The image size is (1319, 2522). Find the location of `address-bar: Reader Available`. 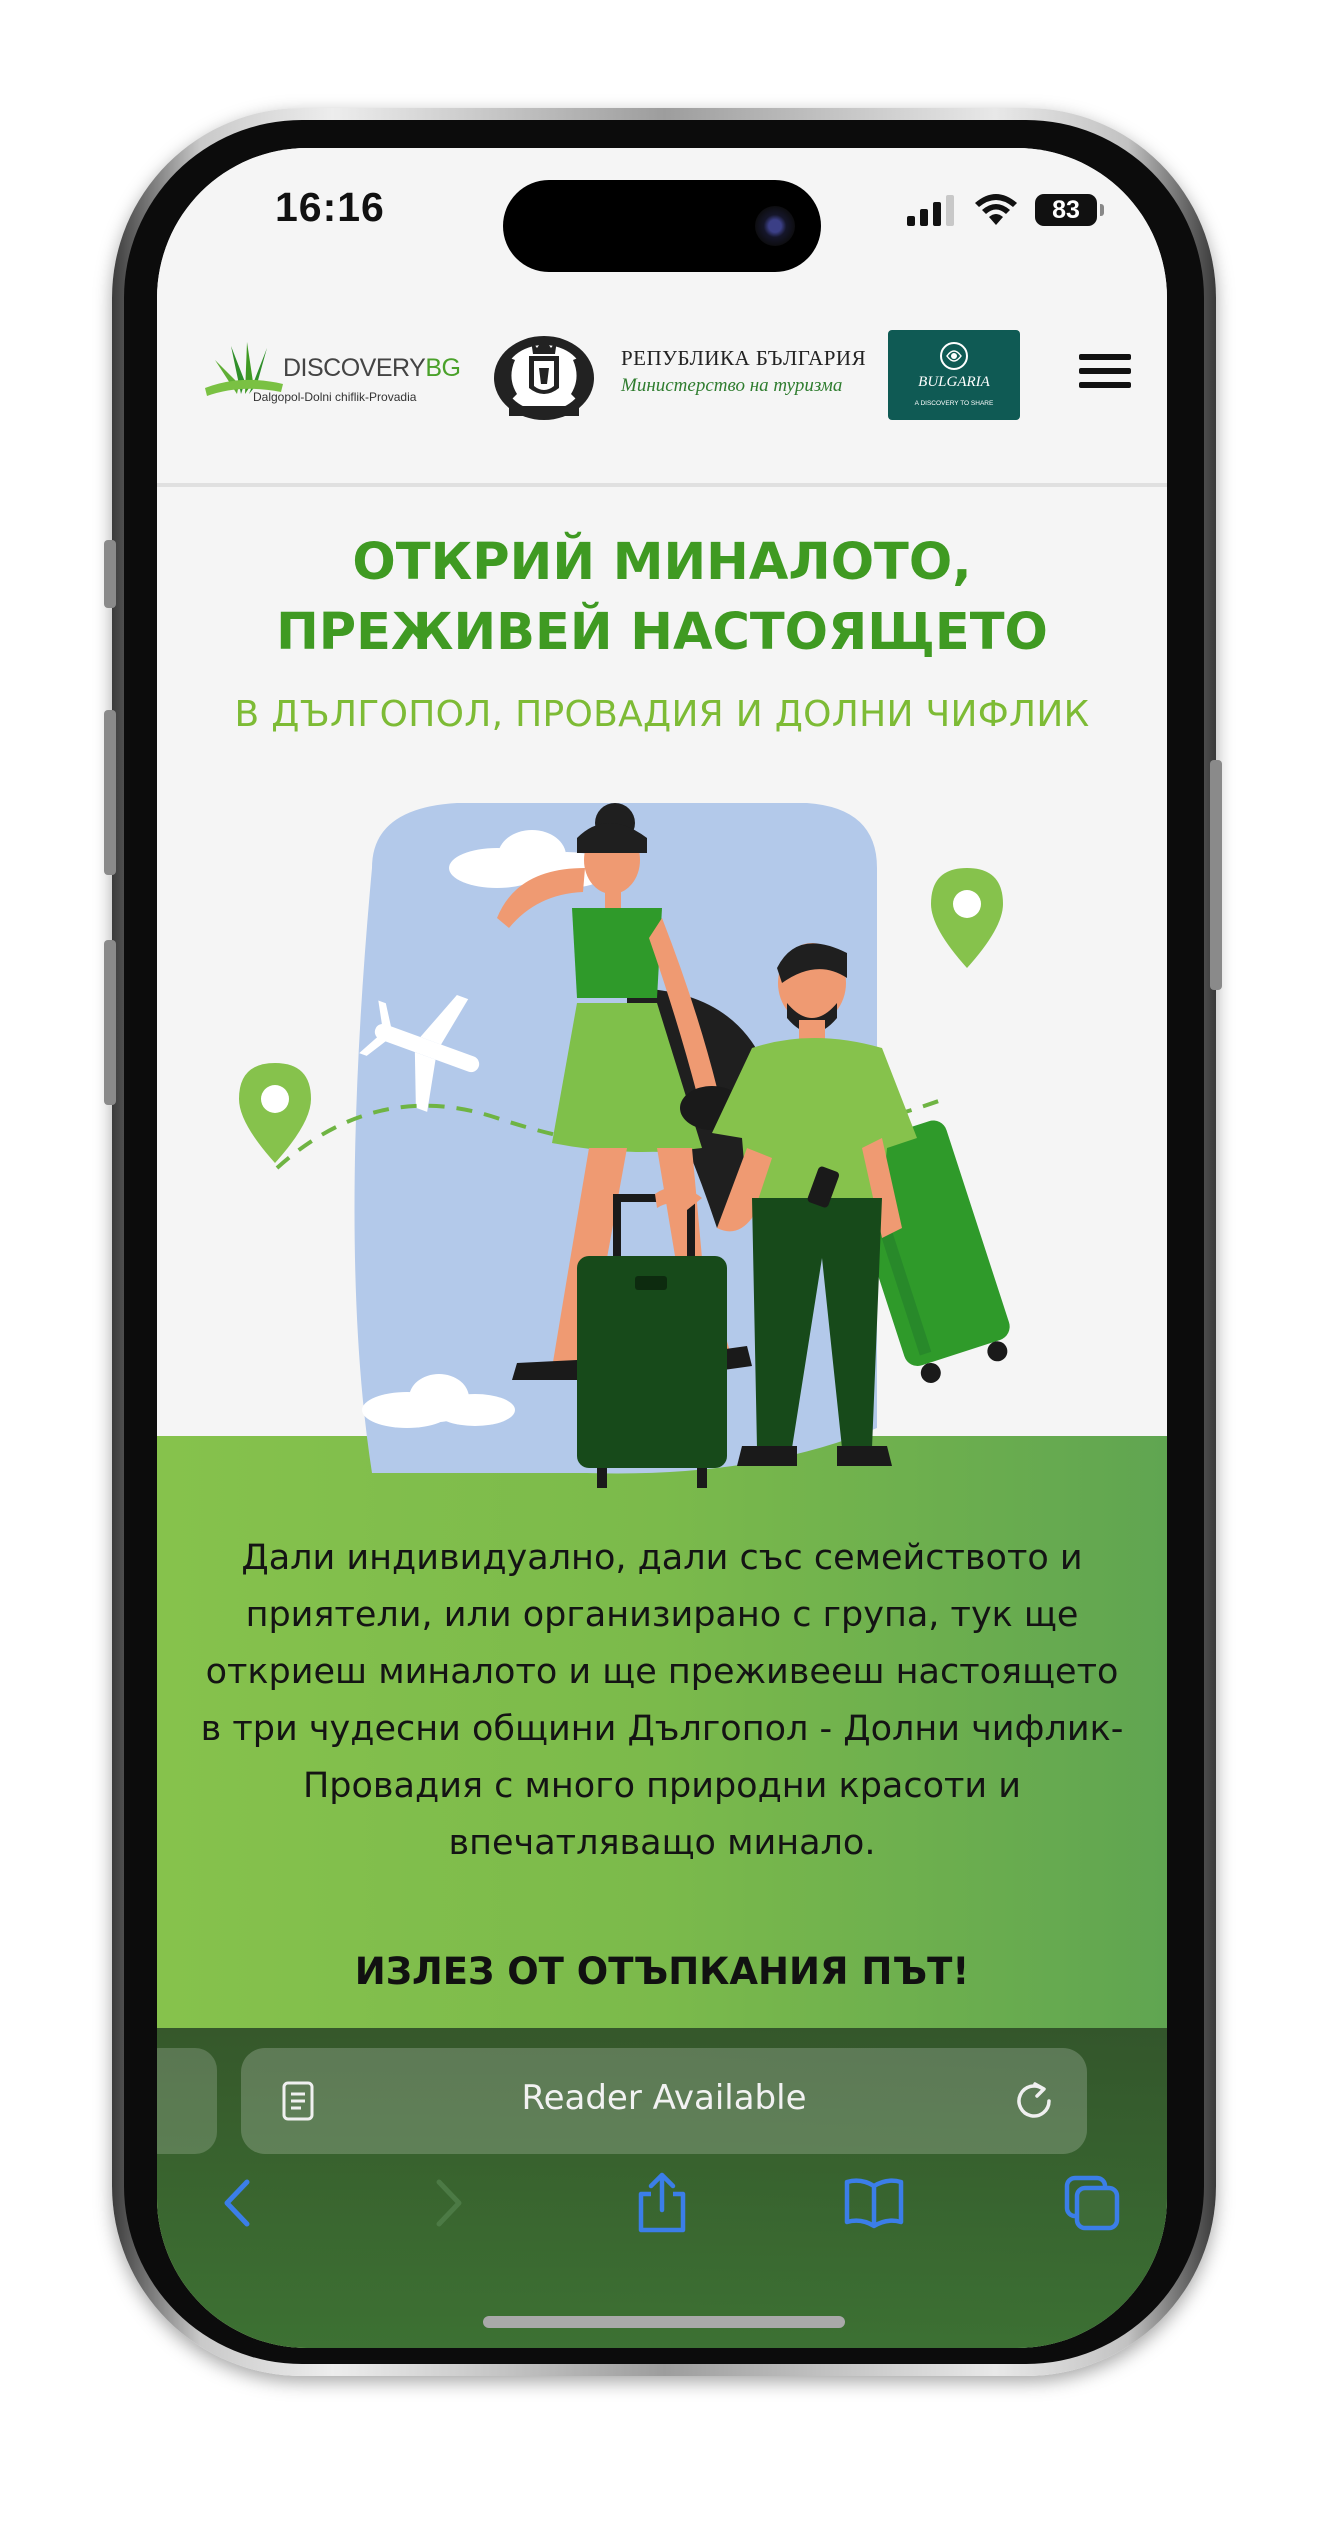

address-bar: Reader Available is located at coordinates (664, 2101).